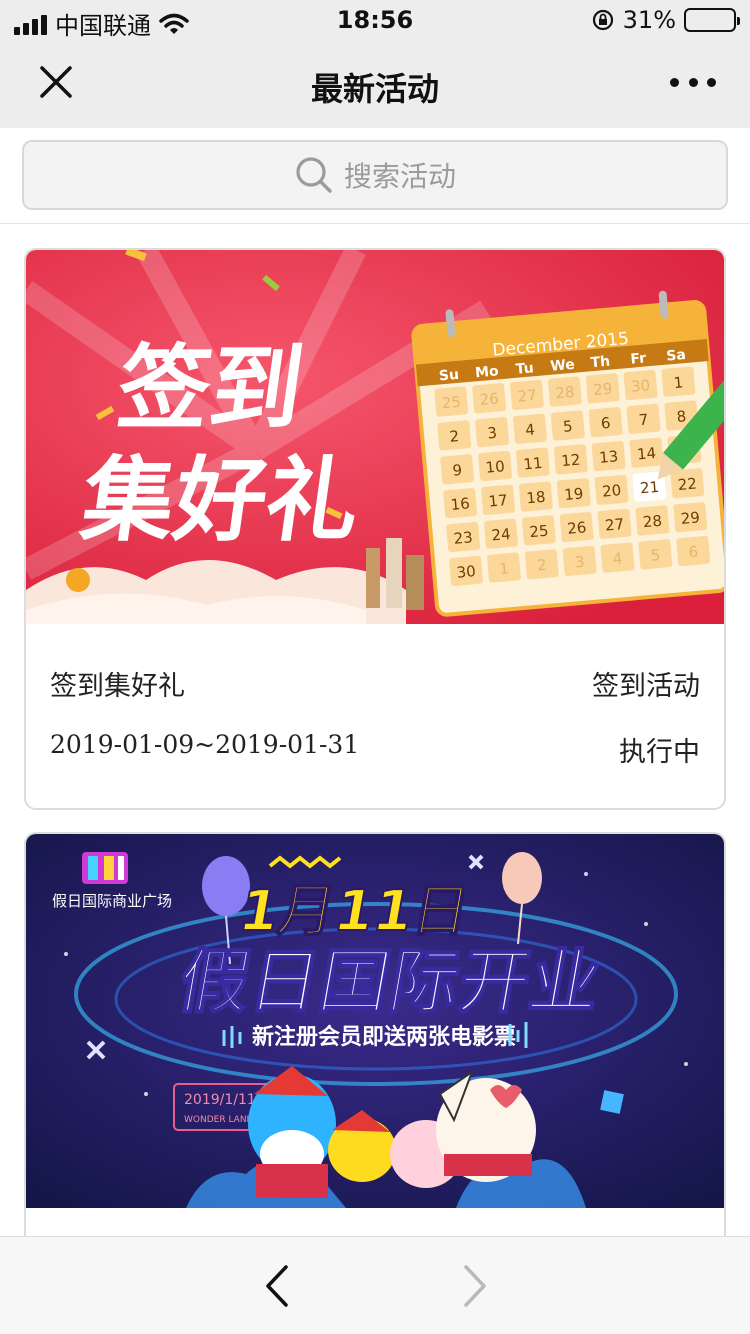 The width and height of the screenshot is (750, 1334). Describe the element at coordinates (495, 467) in the screenshot. I see `calendar-day: 10` at that location.